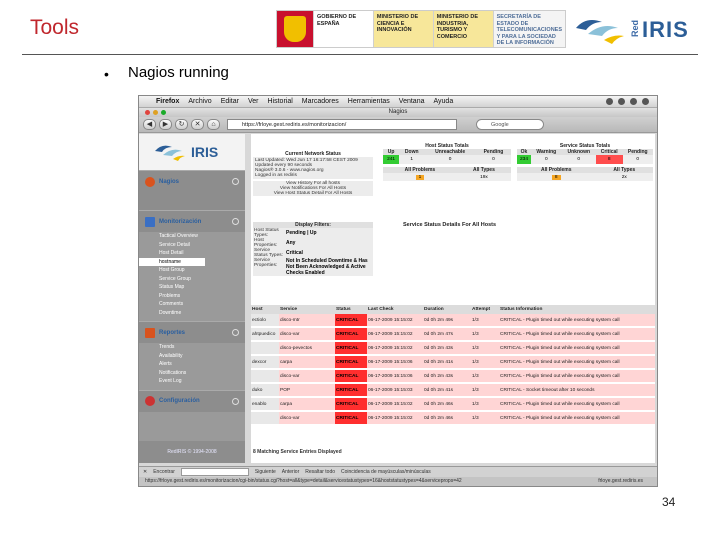 This screenshot has height=540, width=720. What do you see at coordinates (253, 101) in the screenshot?
I see `menu-ver: Ver` at bounding box center [253, 101].